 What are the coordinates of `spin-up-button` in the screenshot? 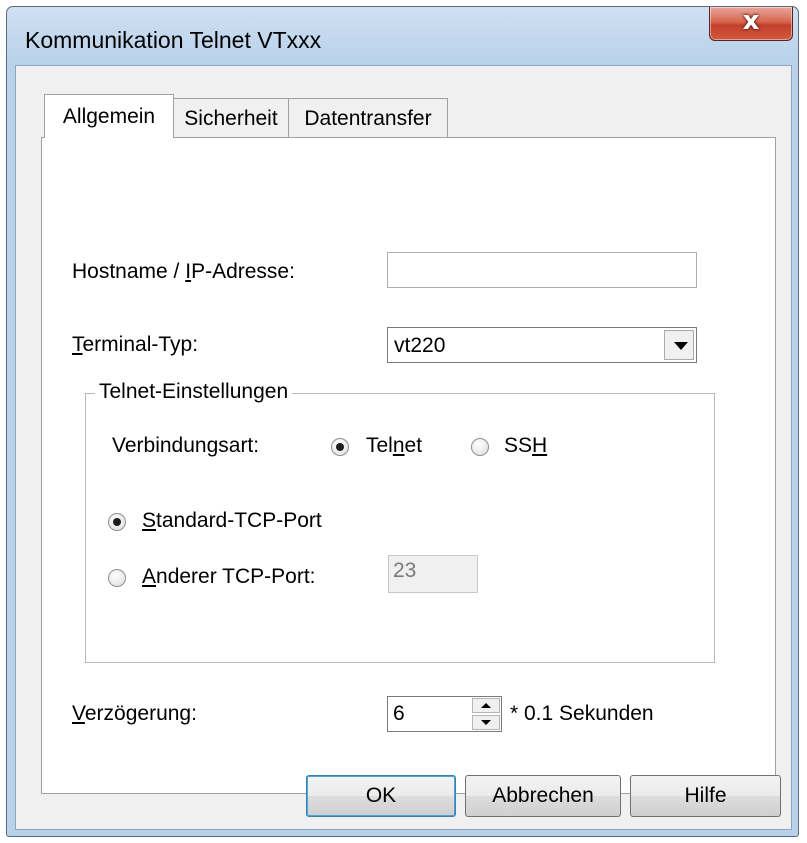 It's located at (486, 705).